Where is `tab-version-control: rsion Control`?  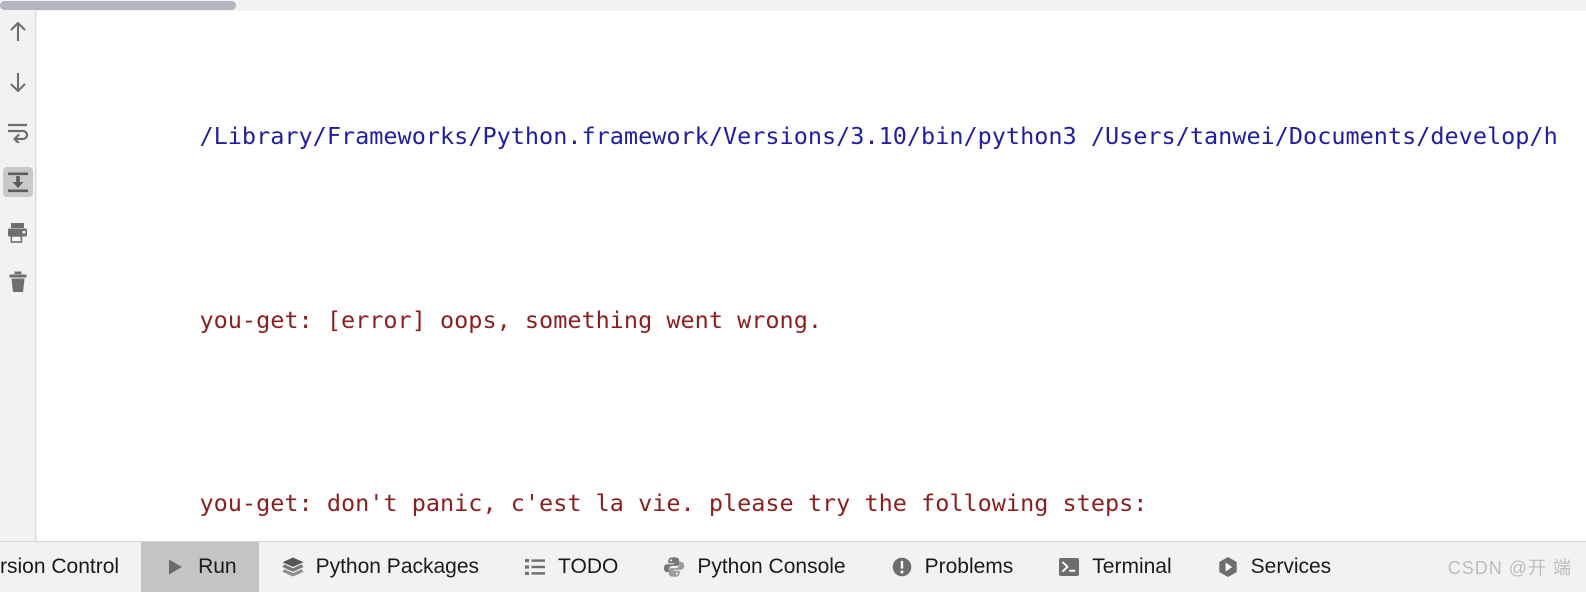
tab-version-control: rsion Control is located at coordinates (70, 567).